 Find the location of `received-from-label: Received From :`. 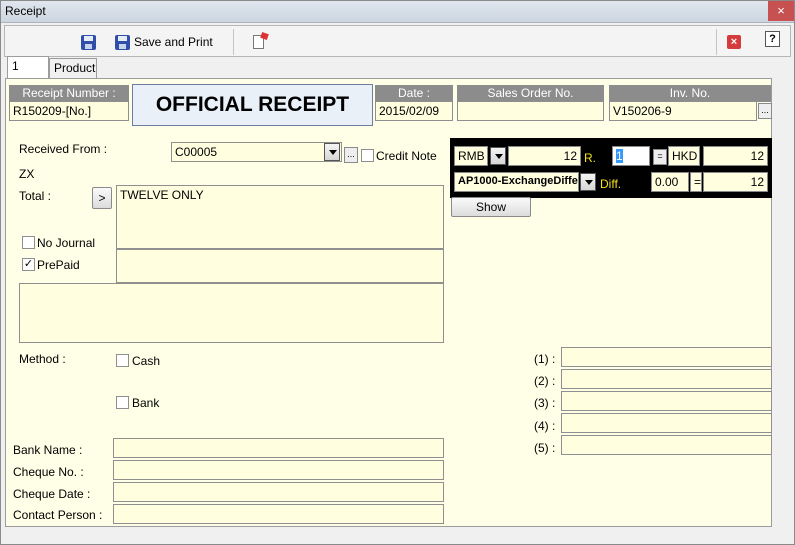

received-from-label: Received From : is located at coordinates (63, 149).